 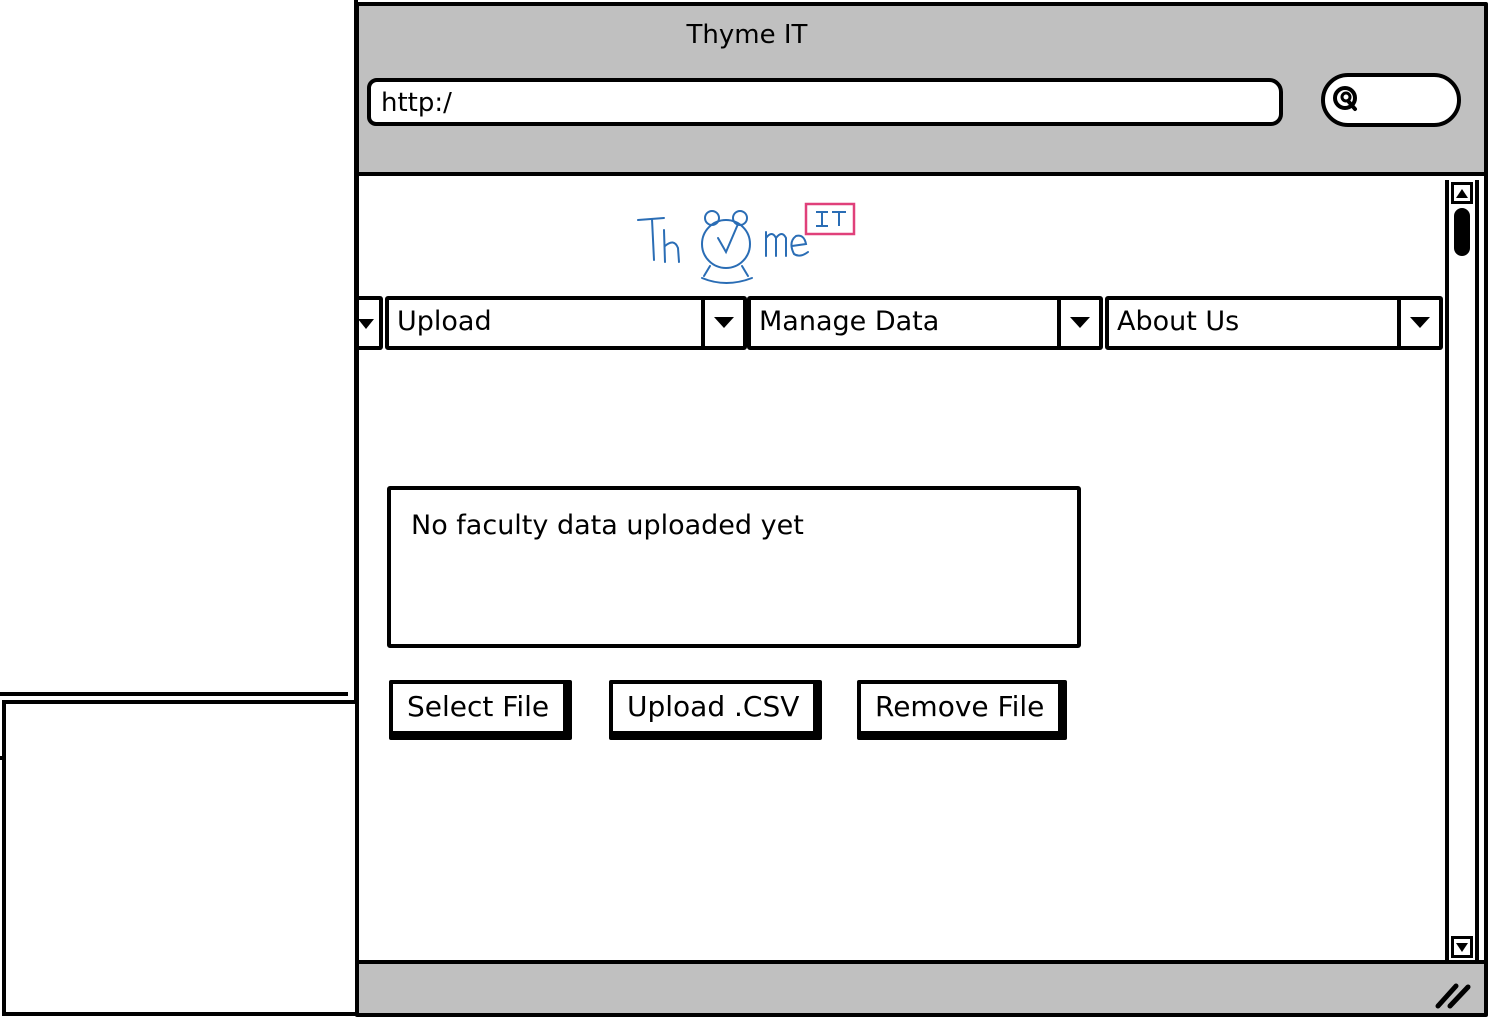 I want to click on remove-file-button: Remove File, so click(x=962, y=710).